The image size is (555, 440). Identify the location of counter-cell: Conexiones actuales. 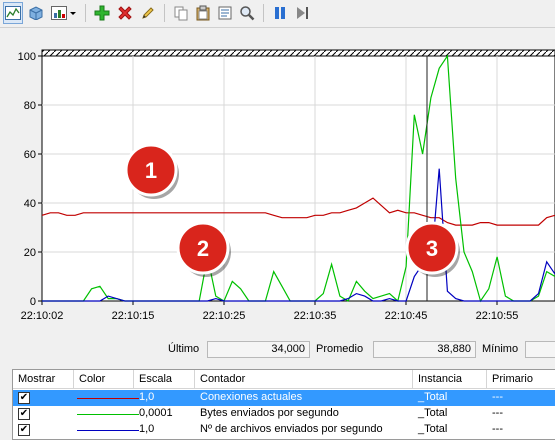
(251, 397).